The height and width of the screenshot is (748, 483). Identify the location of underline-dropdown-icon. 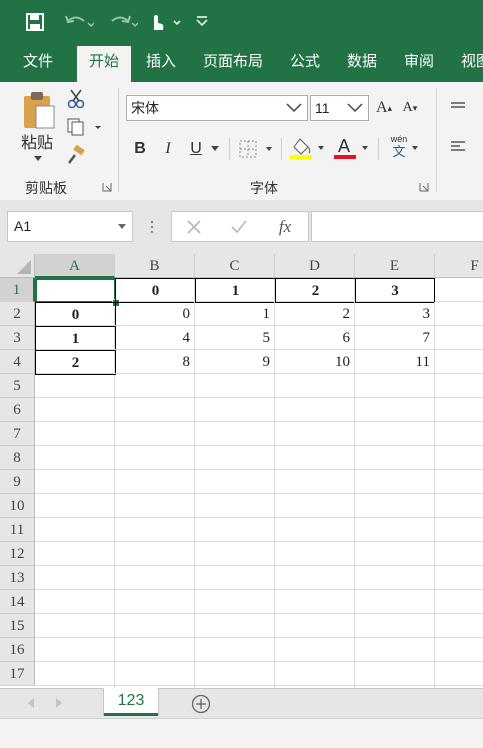
(215, 149).